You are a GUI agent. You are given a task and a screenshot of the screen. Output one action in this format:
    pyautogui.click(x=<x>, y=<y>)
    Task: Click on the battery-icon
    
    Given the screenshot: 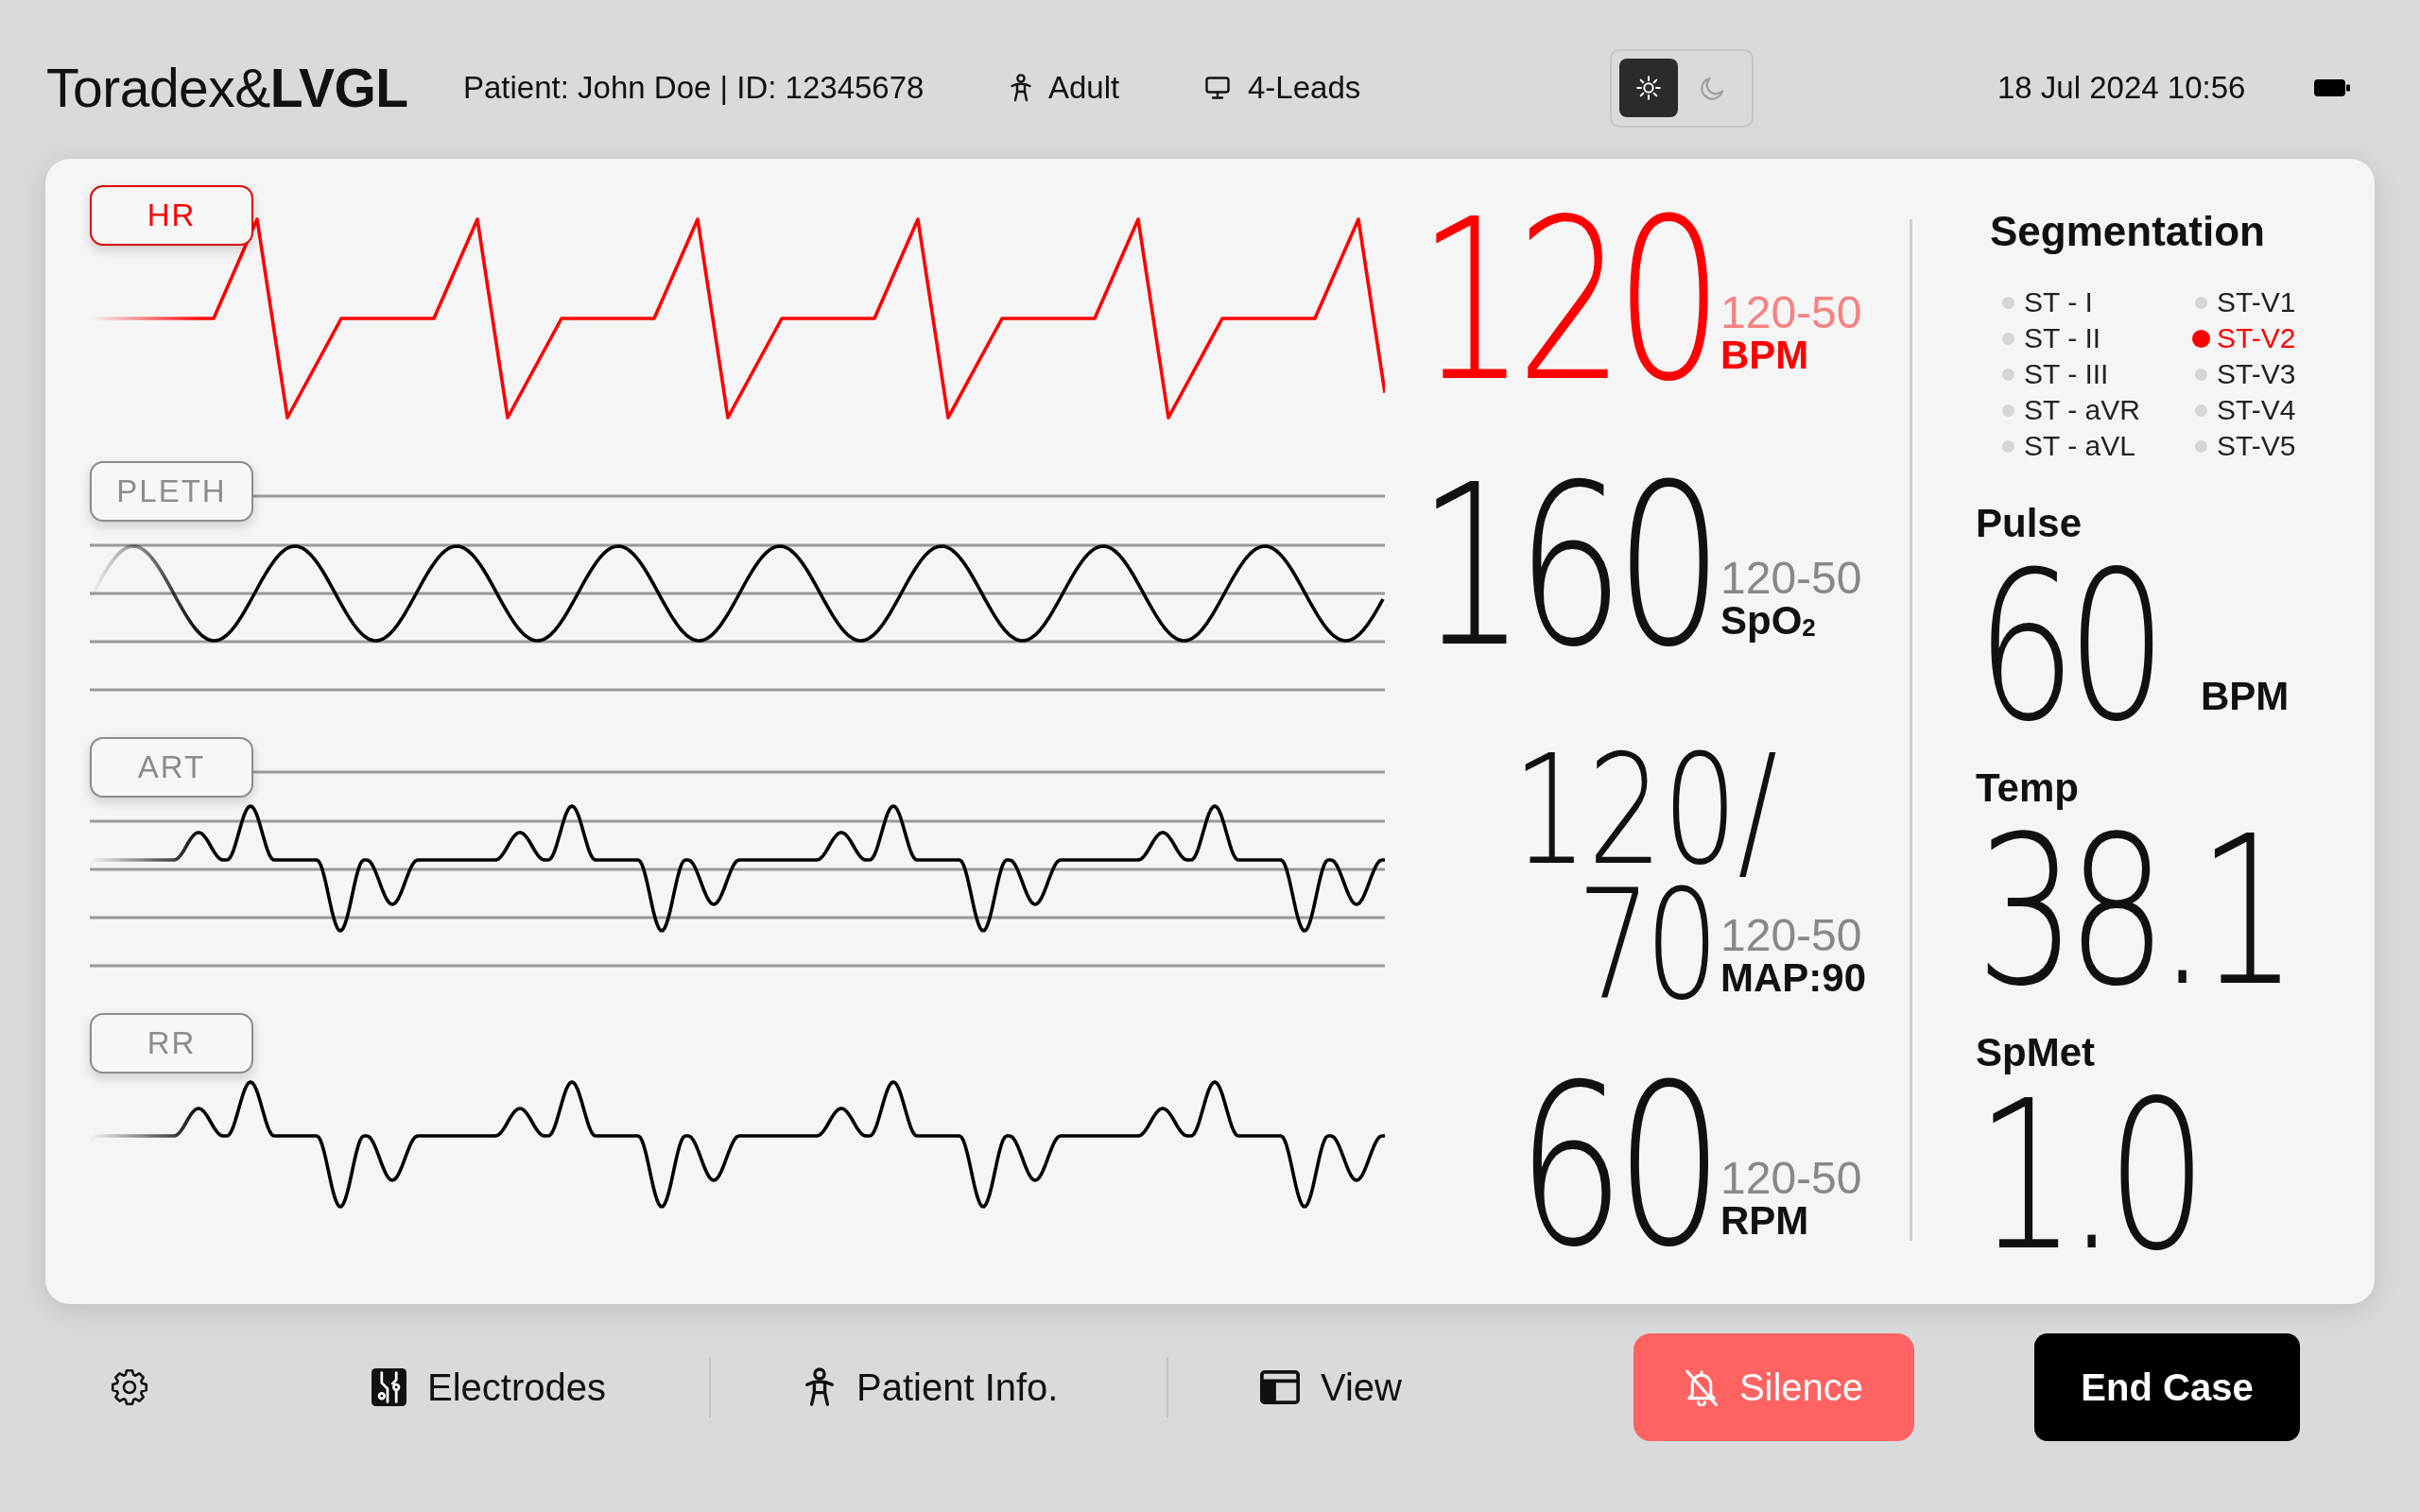 What is the action you would take?
    pyautogui.click(x=2332, y=87)
    